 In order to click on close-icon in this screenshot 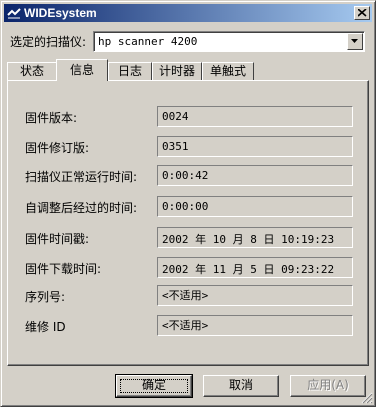, I will do `click(362, 13)`.